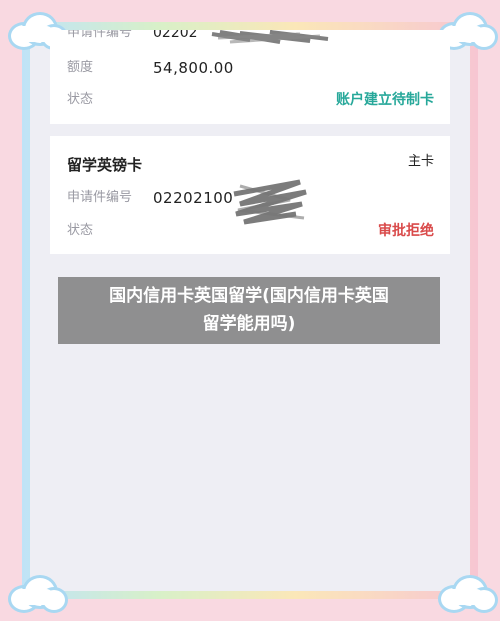  I want to click on amount-row: 额度 54,800.00, so click(250, 68).